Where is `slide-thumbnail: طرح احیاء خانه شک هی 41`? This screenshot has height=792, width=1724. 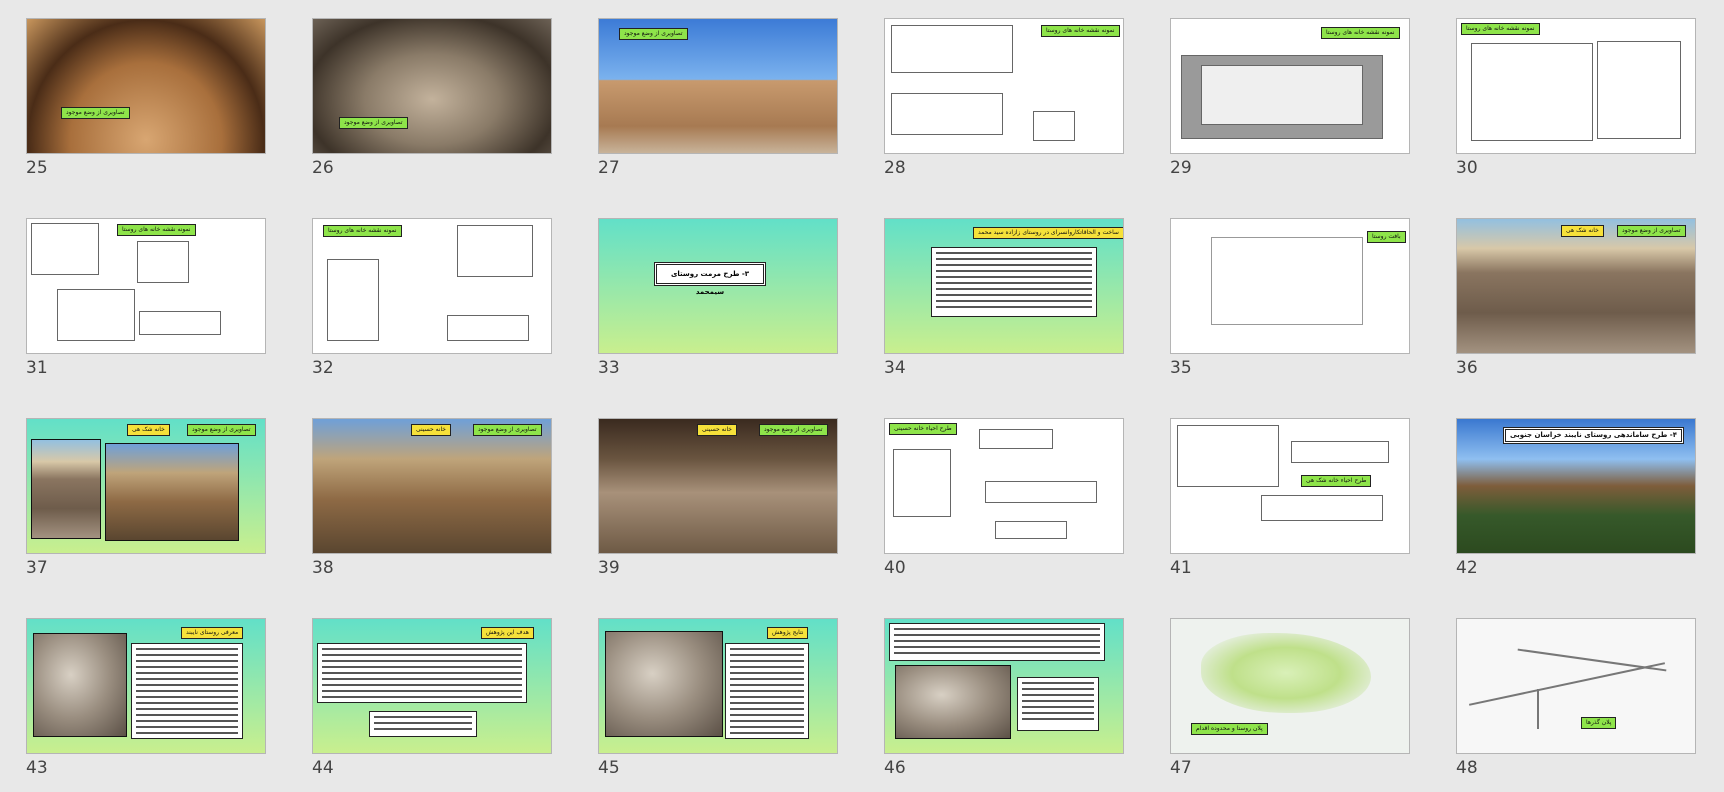
slide-thumbnail: طرح احیاء خانه شک هی 41 is located at coordinates (1290, 497).